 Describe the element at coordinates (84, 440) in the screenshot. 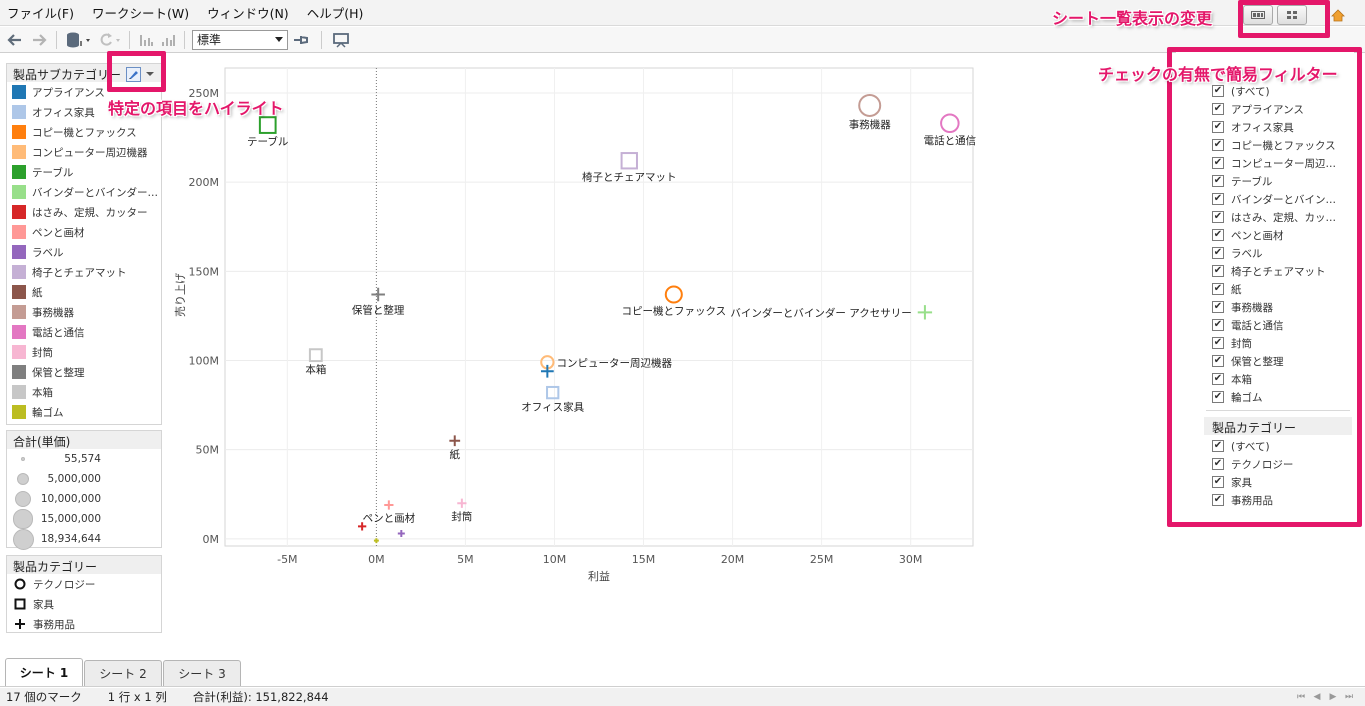

I see `size-legend-title: 合計(単価)` at that location.